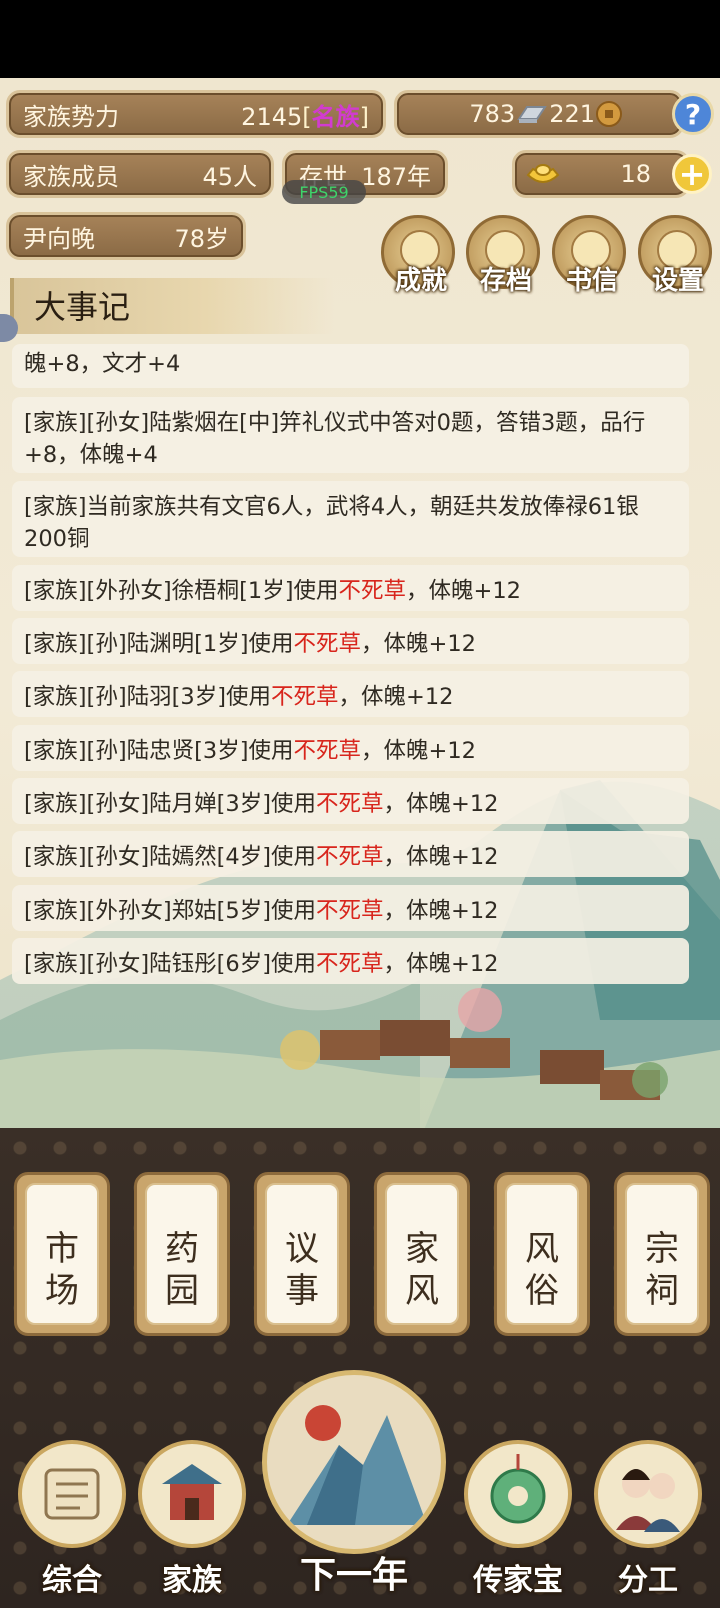 The image size is (720, 1608). What do you see at coordinates (71, 176) in the screenshot?
I see `members-label: 家族成员` at bounding box center [71, 176].